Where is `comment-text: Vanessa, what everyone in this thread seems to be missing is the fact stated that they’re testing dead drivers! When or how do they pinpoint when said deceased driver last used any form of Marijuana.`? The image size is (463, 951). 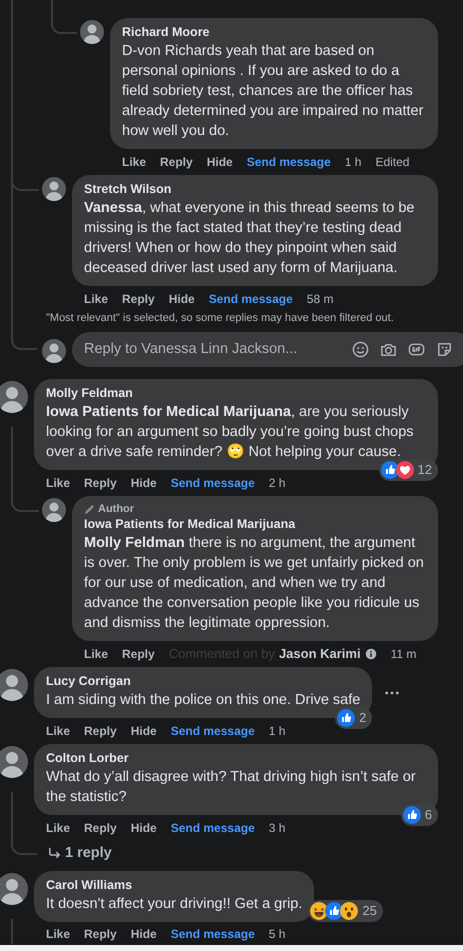
comment-text: Vanessa, what everyone in this thread seems to be missing is the fact stated that they’re testing dead drivers! When or how do they pinpoint when said deceased driver last used any form of Marijuana. is located at coordinates (250, 238).